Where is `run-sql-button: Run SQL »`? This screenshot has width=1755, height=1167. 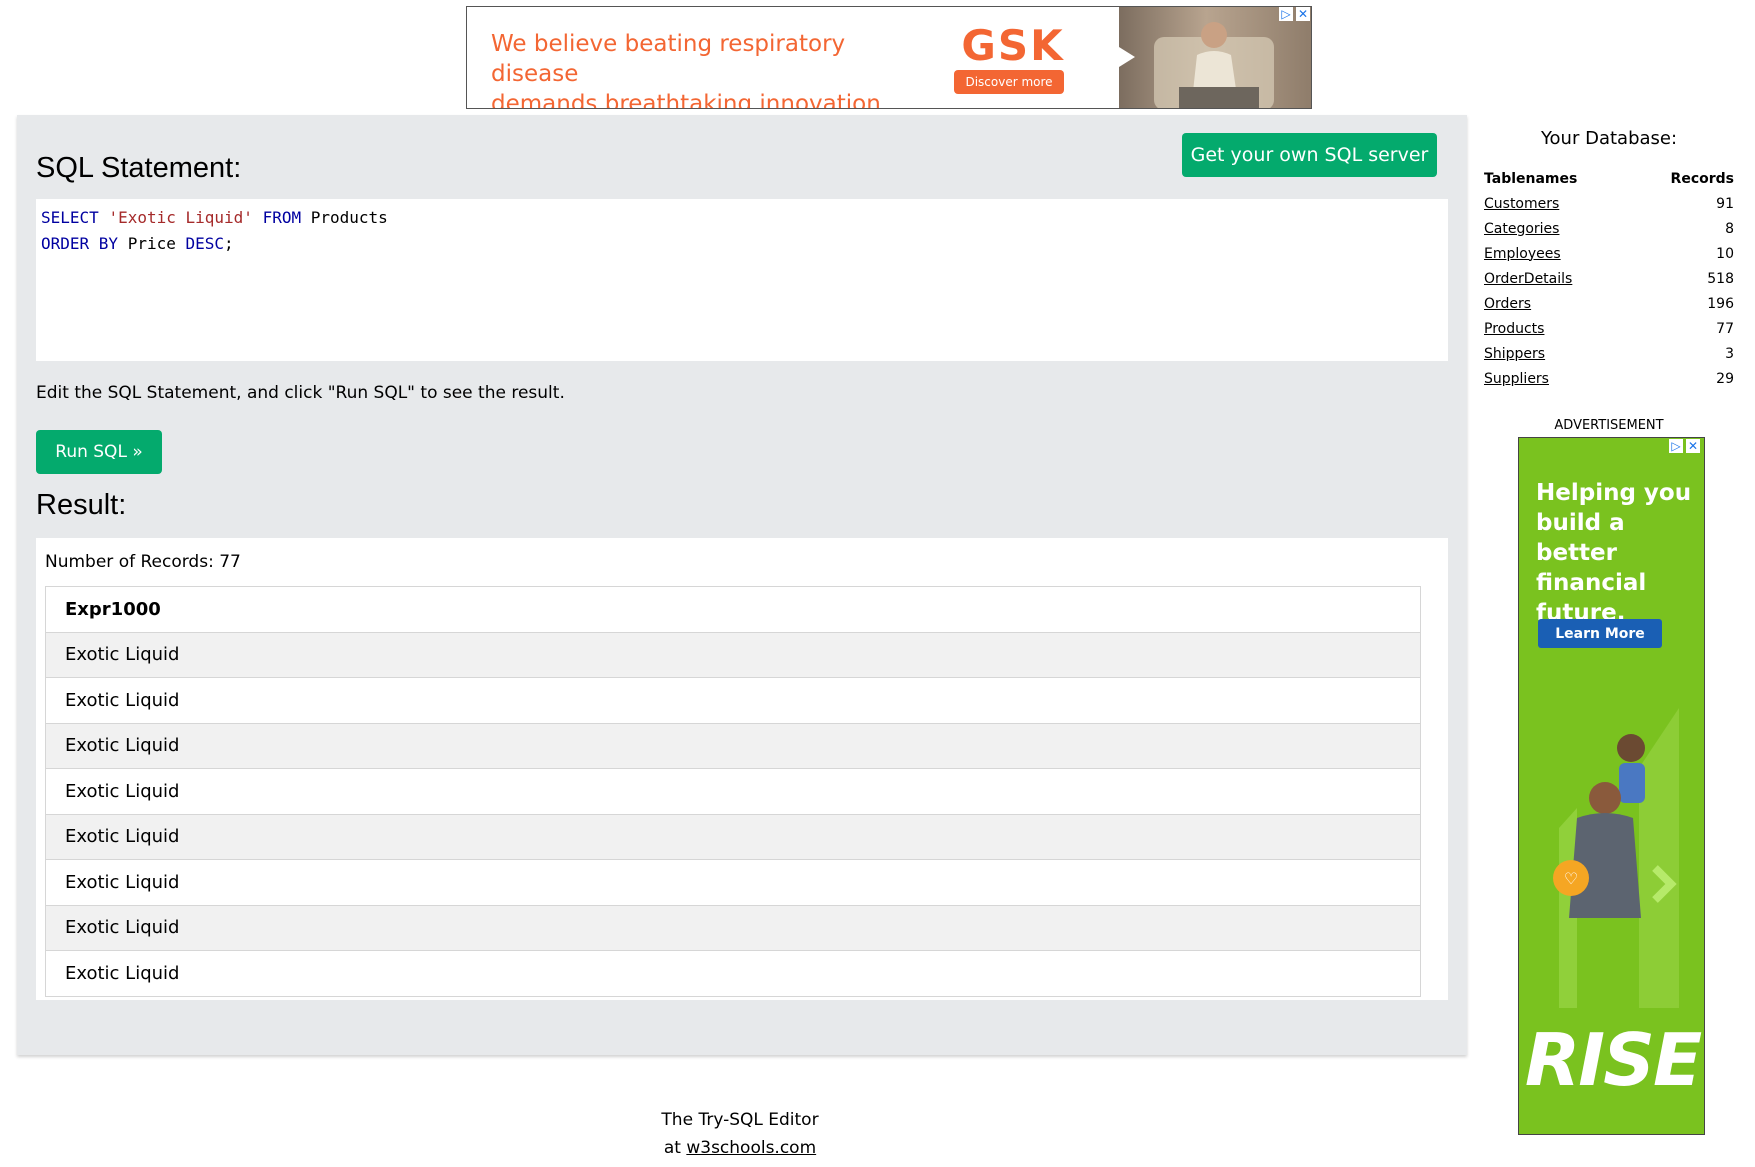
run-sql-button: Run SQL » is located at coordinates (99, 452).